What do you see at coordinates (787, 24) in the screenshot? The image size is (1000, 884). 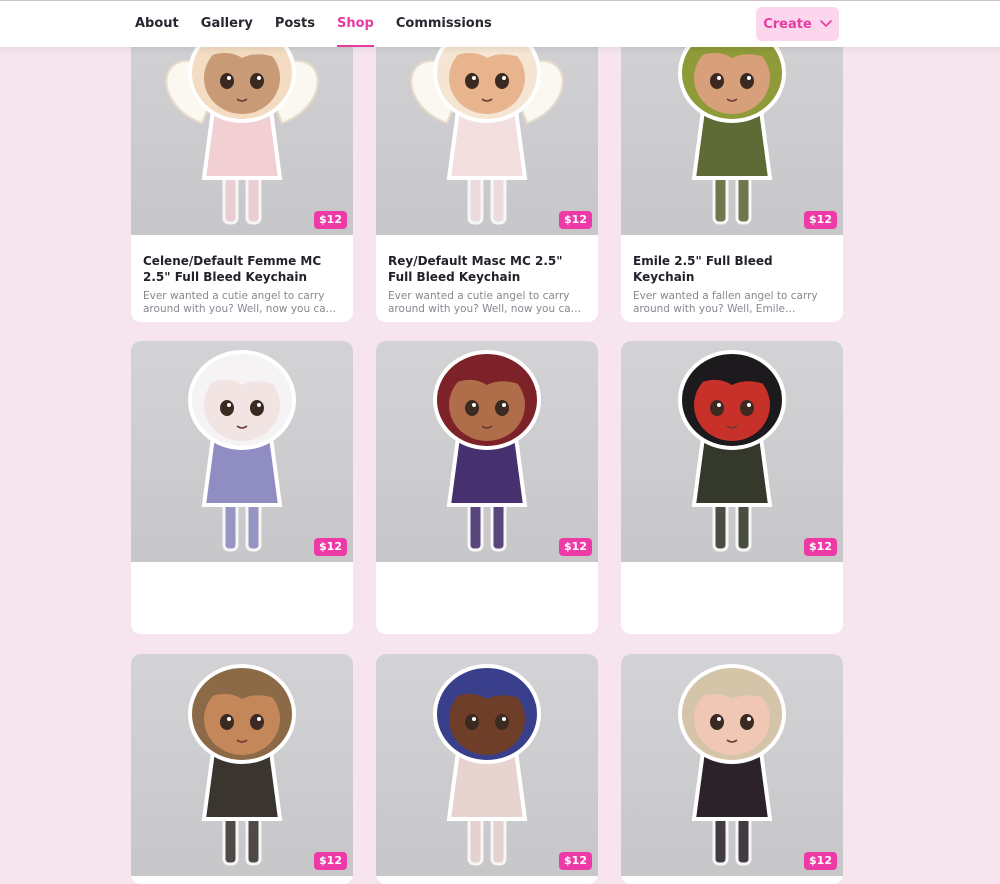 I see `create-button-label: Create` at bounding box center [787, 24].